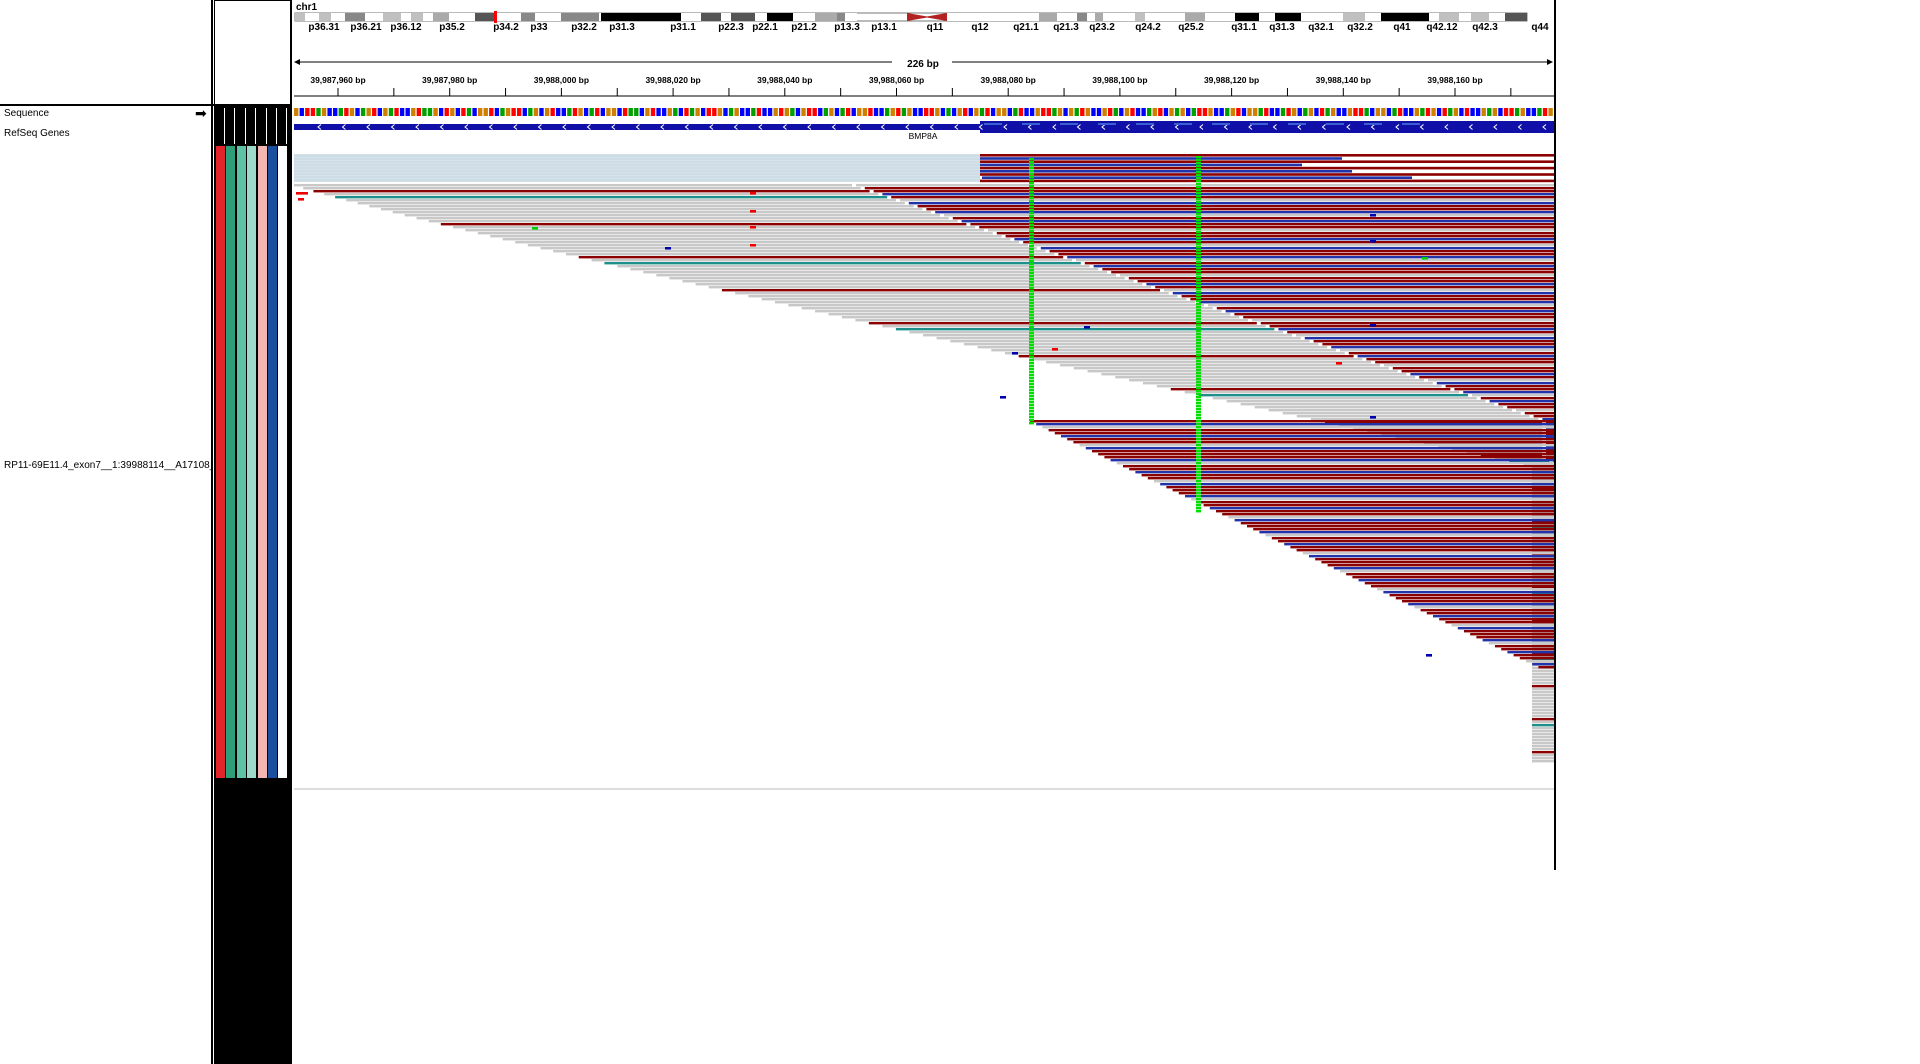 Image resolution: width=1920 pixels, height=1064 pixels. I want to click on name-attr-divider, so click(212, 532).